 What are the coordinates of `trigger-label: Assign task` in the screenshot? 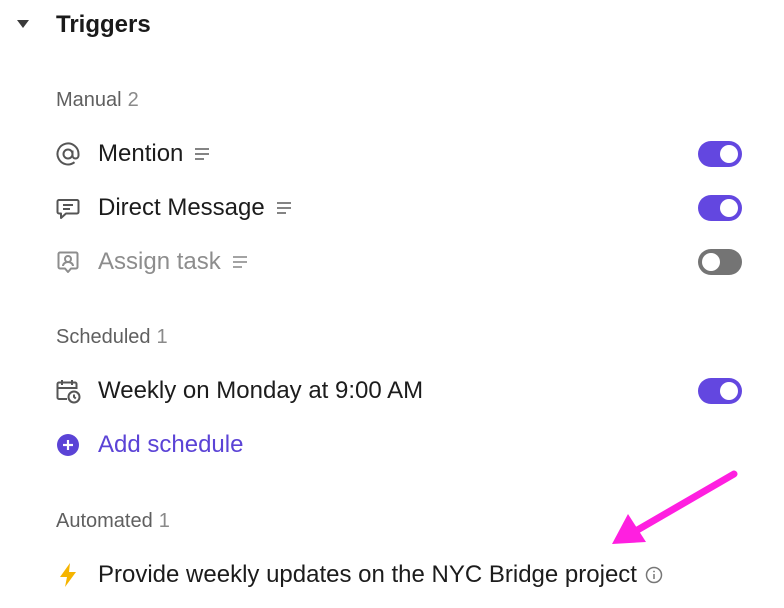 It's located at (159, 261).